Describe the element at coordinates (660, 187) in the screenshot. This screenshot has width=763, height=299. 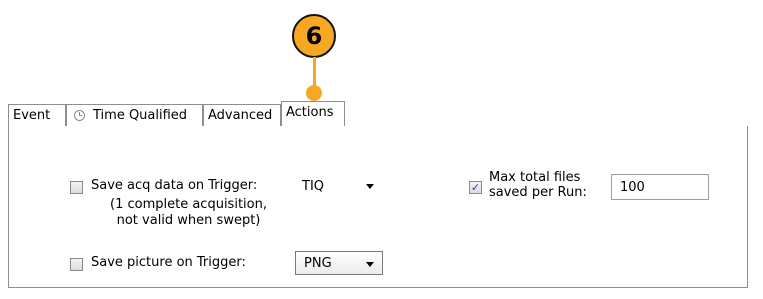
I see `max-files-input: 100` at that location.